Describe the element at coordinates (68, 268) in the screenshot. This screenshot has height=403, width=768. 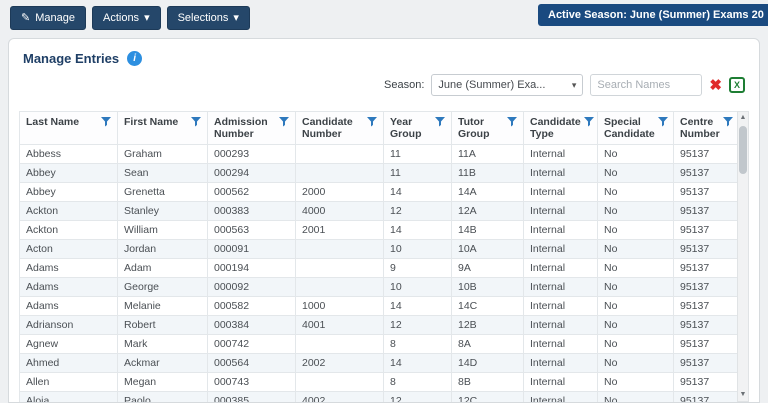
I see `table-cell: Adams` at that location.